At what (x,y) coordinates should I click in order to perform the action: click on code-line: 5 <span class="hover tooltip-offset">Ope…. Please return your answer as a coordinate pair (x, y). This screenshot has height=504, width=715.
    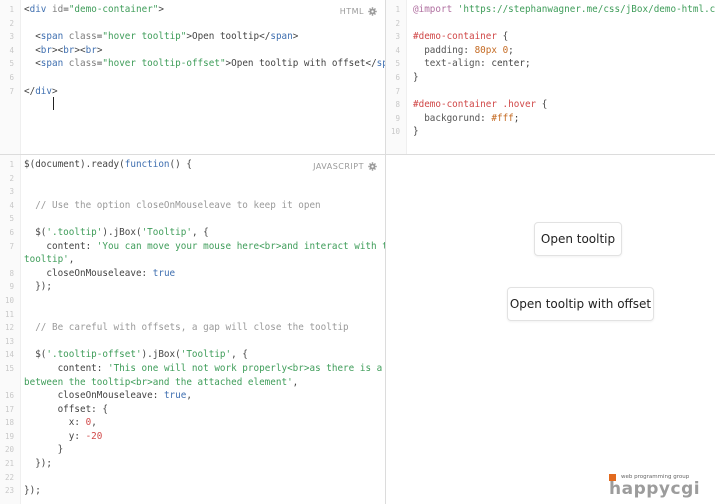
    Looking at the image, I should click on (192, 64).